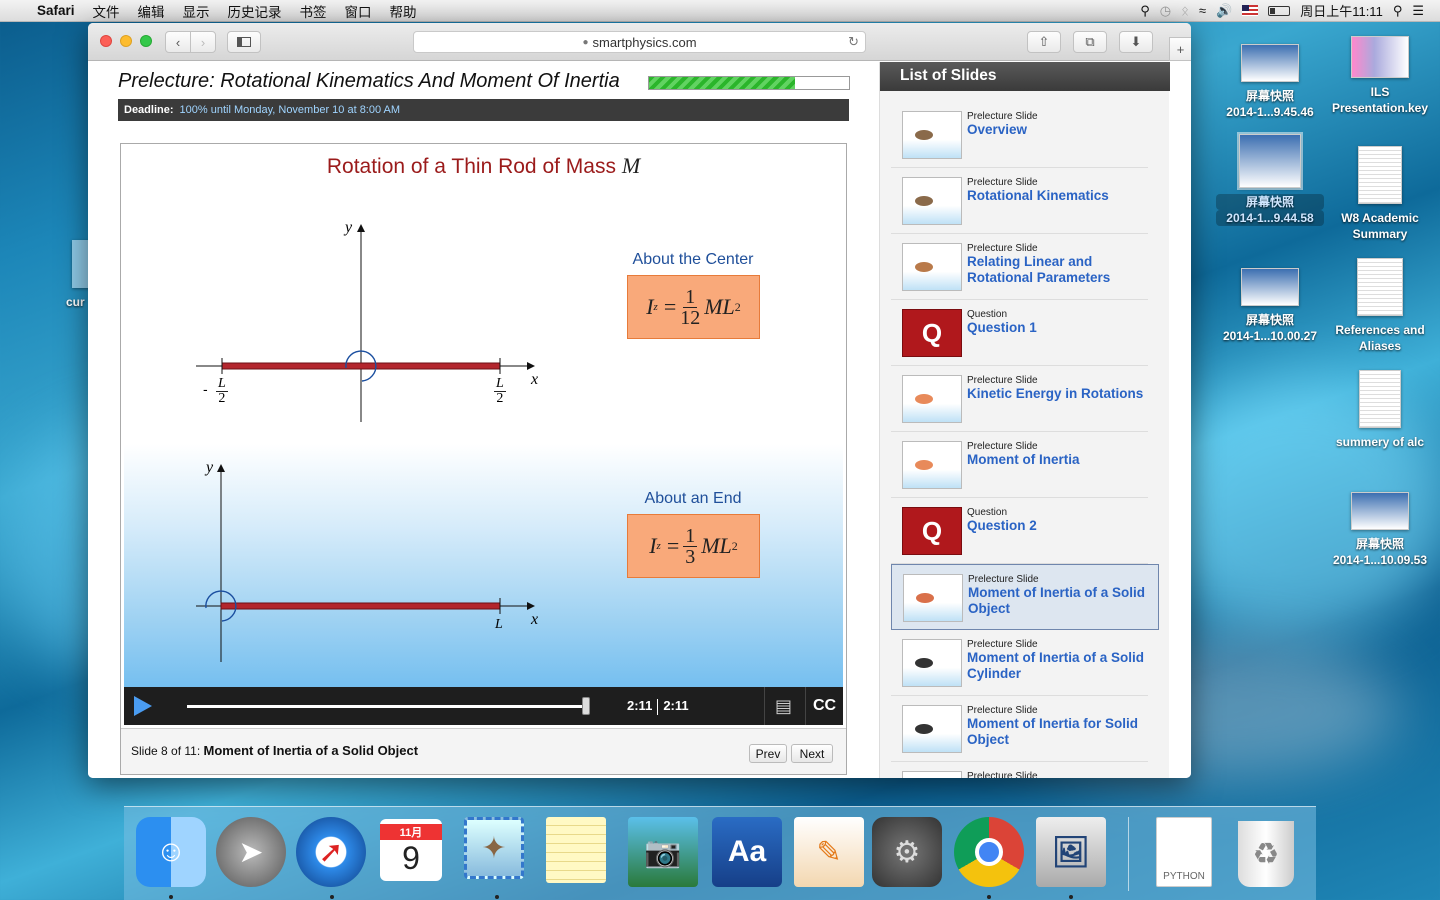 The width and height of the screenshot is (1440, 900). I want to click on sidebar-icon, so click(244, 42).